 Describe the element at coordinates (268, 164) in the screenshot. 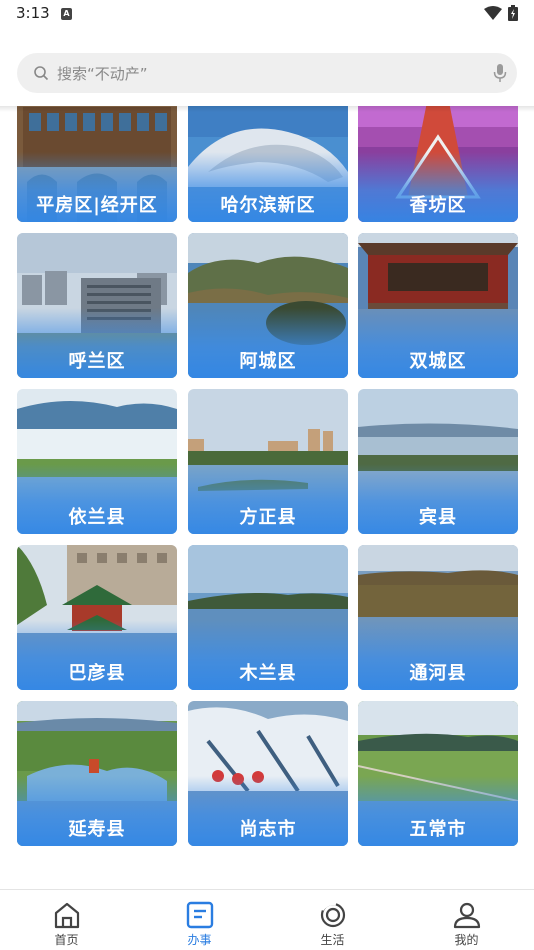

I see `district-card-xinqu: 哈尔滨新区` at that location.